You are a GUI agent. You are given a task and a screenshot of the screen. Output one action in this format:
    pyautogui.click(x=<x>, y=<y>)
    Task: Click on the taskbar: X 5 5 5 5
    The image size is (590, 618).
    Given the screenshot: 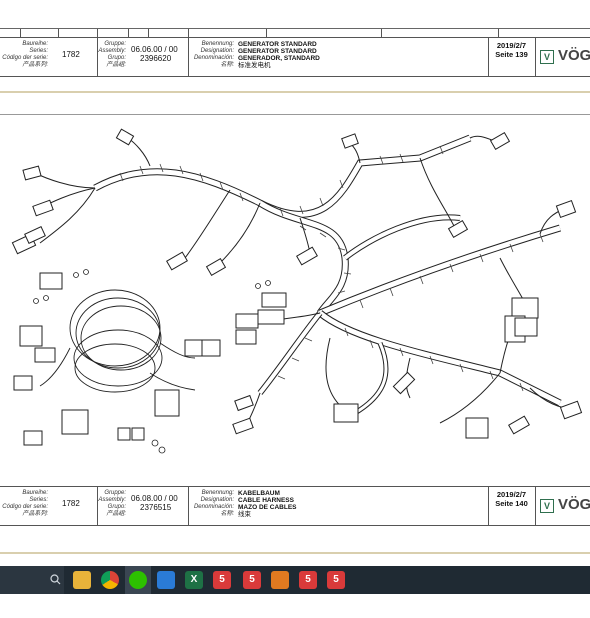 What is the action you would take?
    pyautogui.click(x=295, y=580)
    